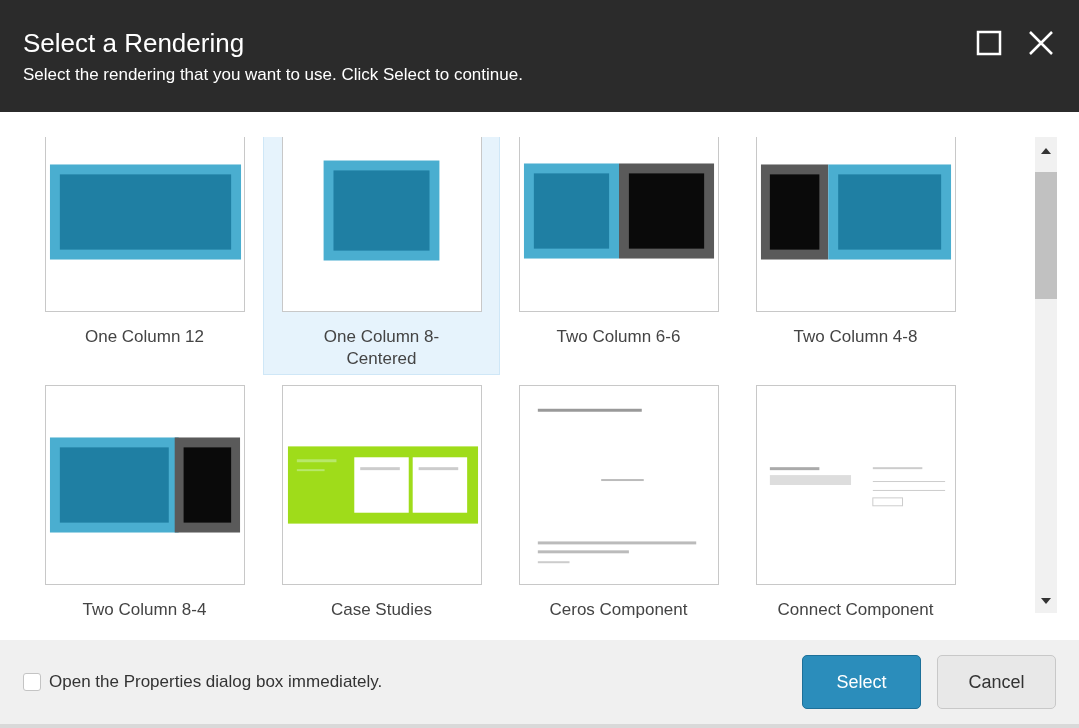 The height and width of the screenshot is (728, 1079). Describe the element at coordinates (1041, 43) in the screenshot. I see `close-icon` at that location.